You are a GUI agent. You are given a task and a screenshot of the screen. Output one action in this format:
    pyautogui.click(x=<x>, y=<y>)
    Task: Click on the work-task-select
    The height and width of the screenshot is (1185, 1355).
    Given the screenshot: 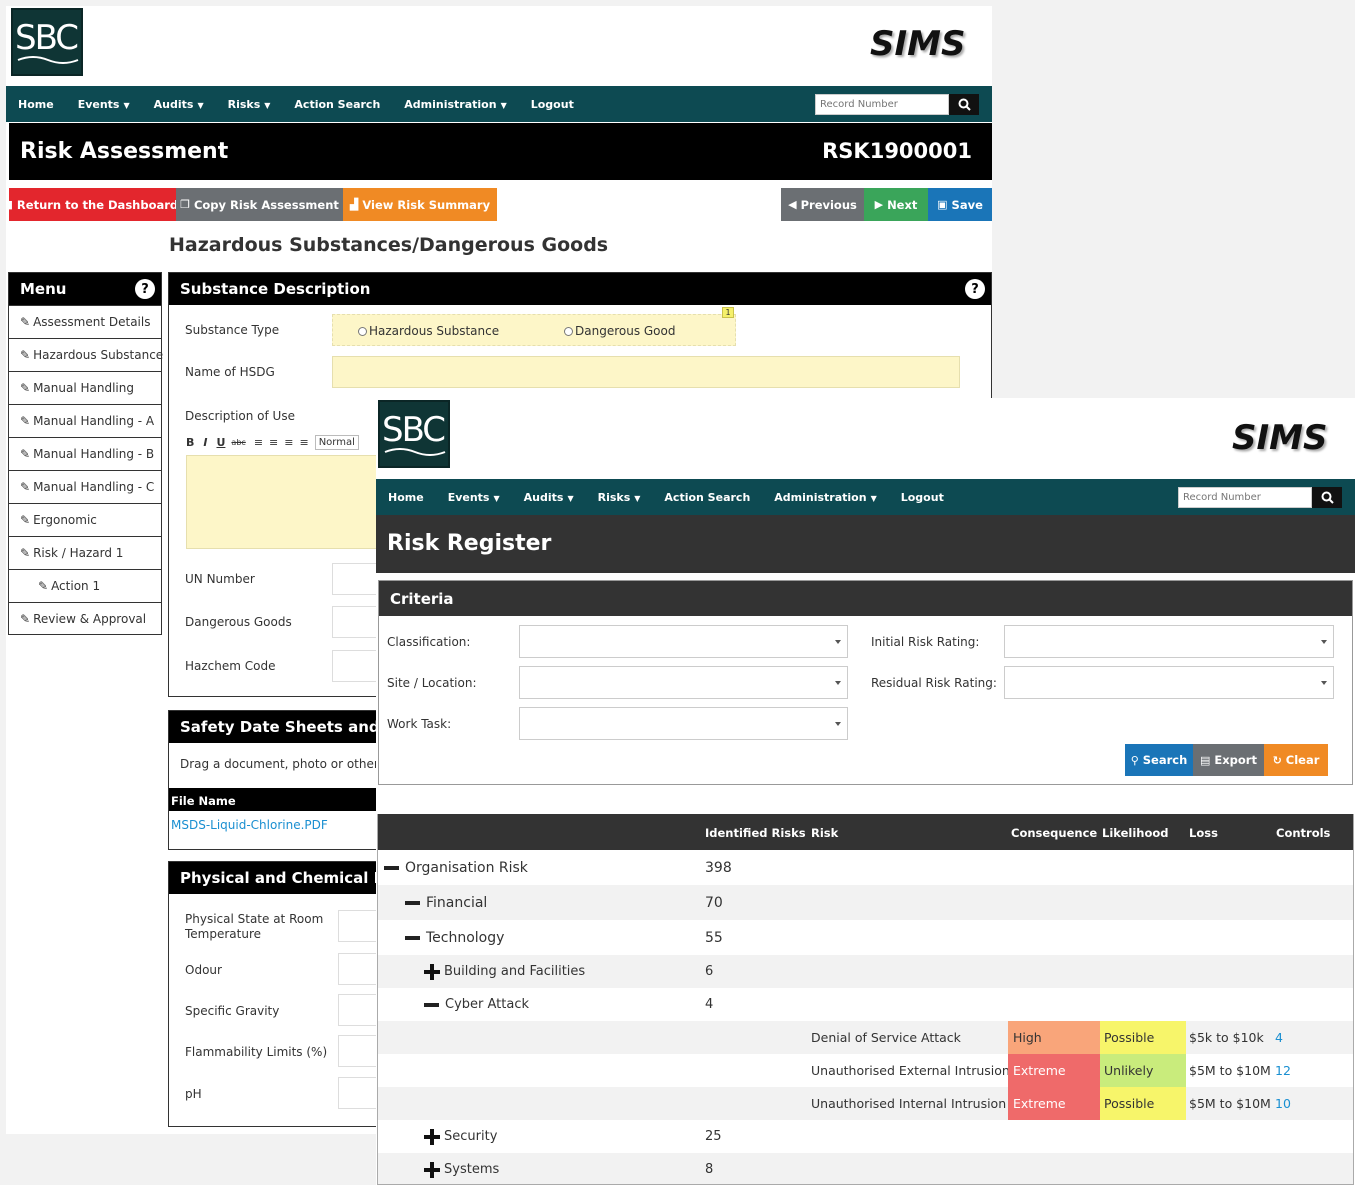 What is the action you would take?
    pyautogui.click(x=683, y=723)
    